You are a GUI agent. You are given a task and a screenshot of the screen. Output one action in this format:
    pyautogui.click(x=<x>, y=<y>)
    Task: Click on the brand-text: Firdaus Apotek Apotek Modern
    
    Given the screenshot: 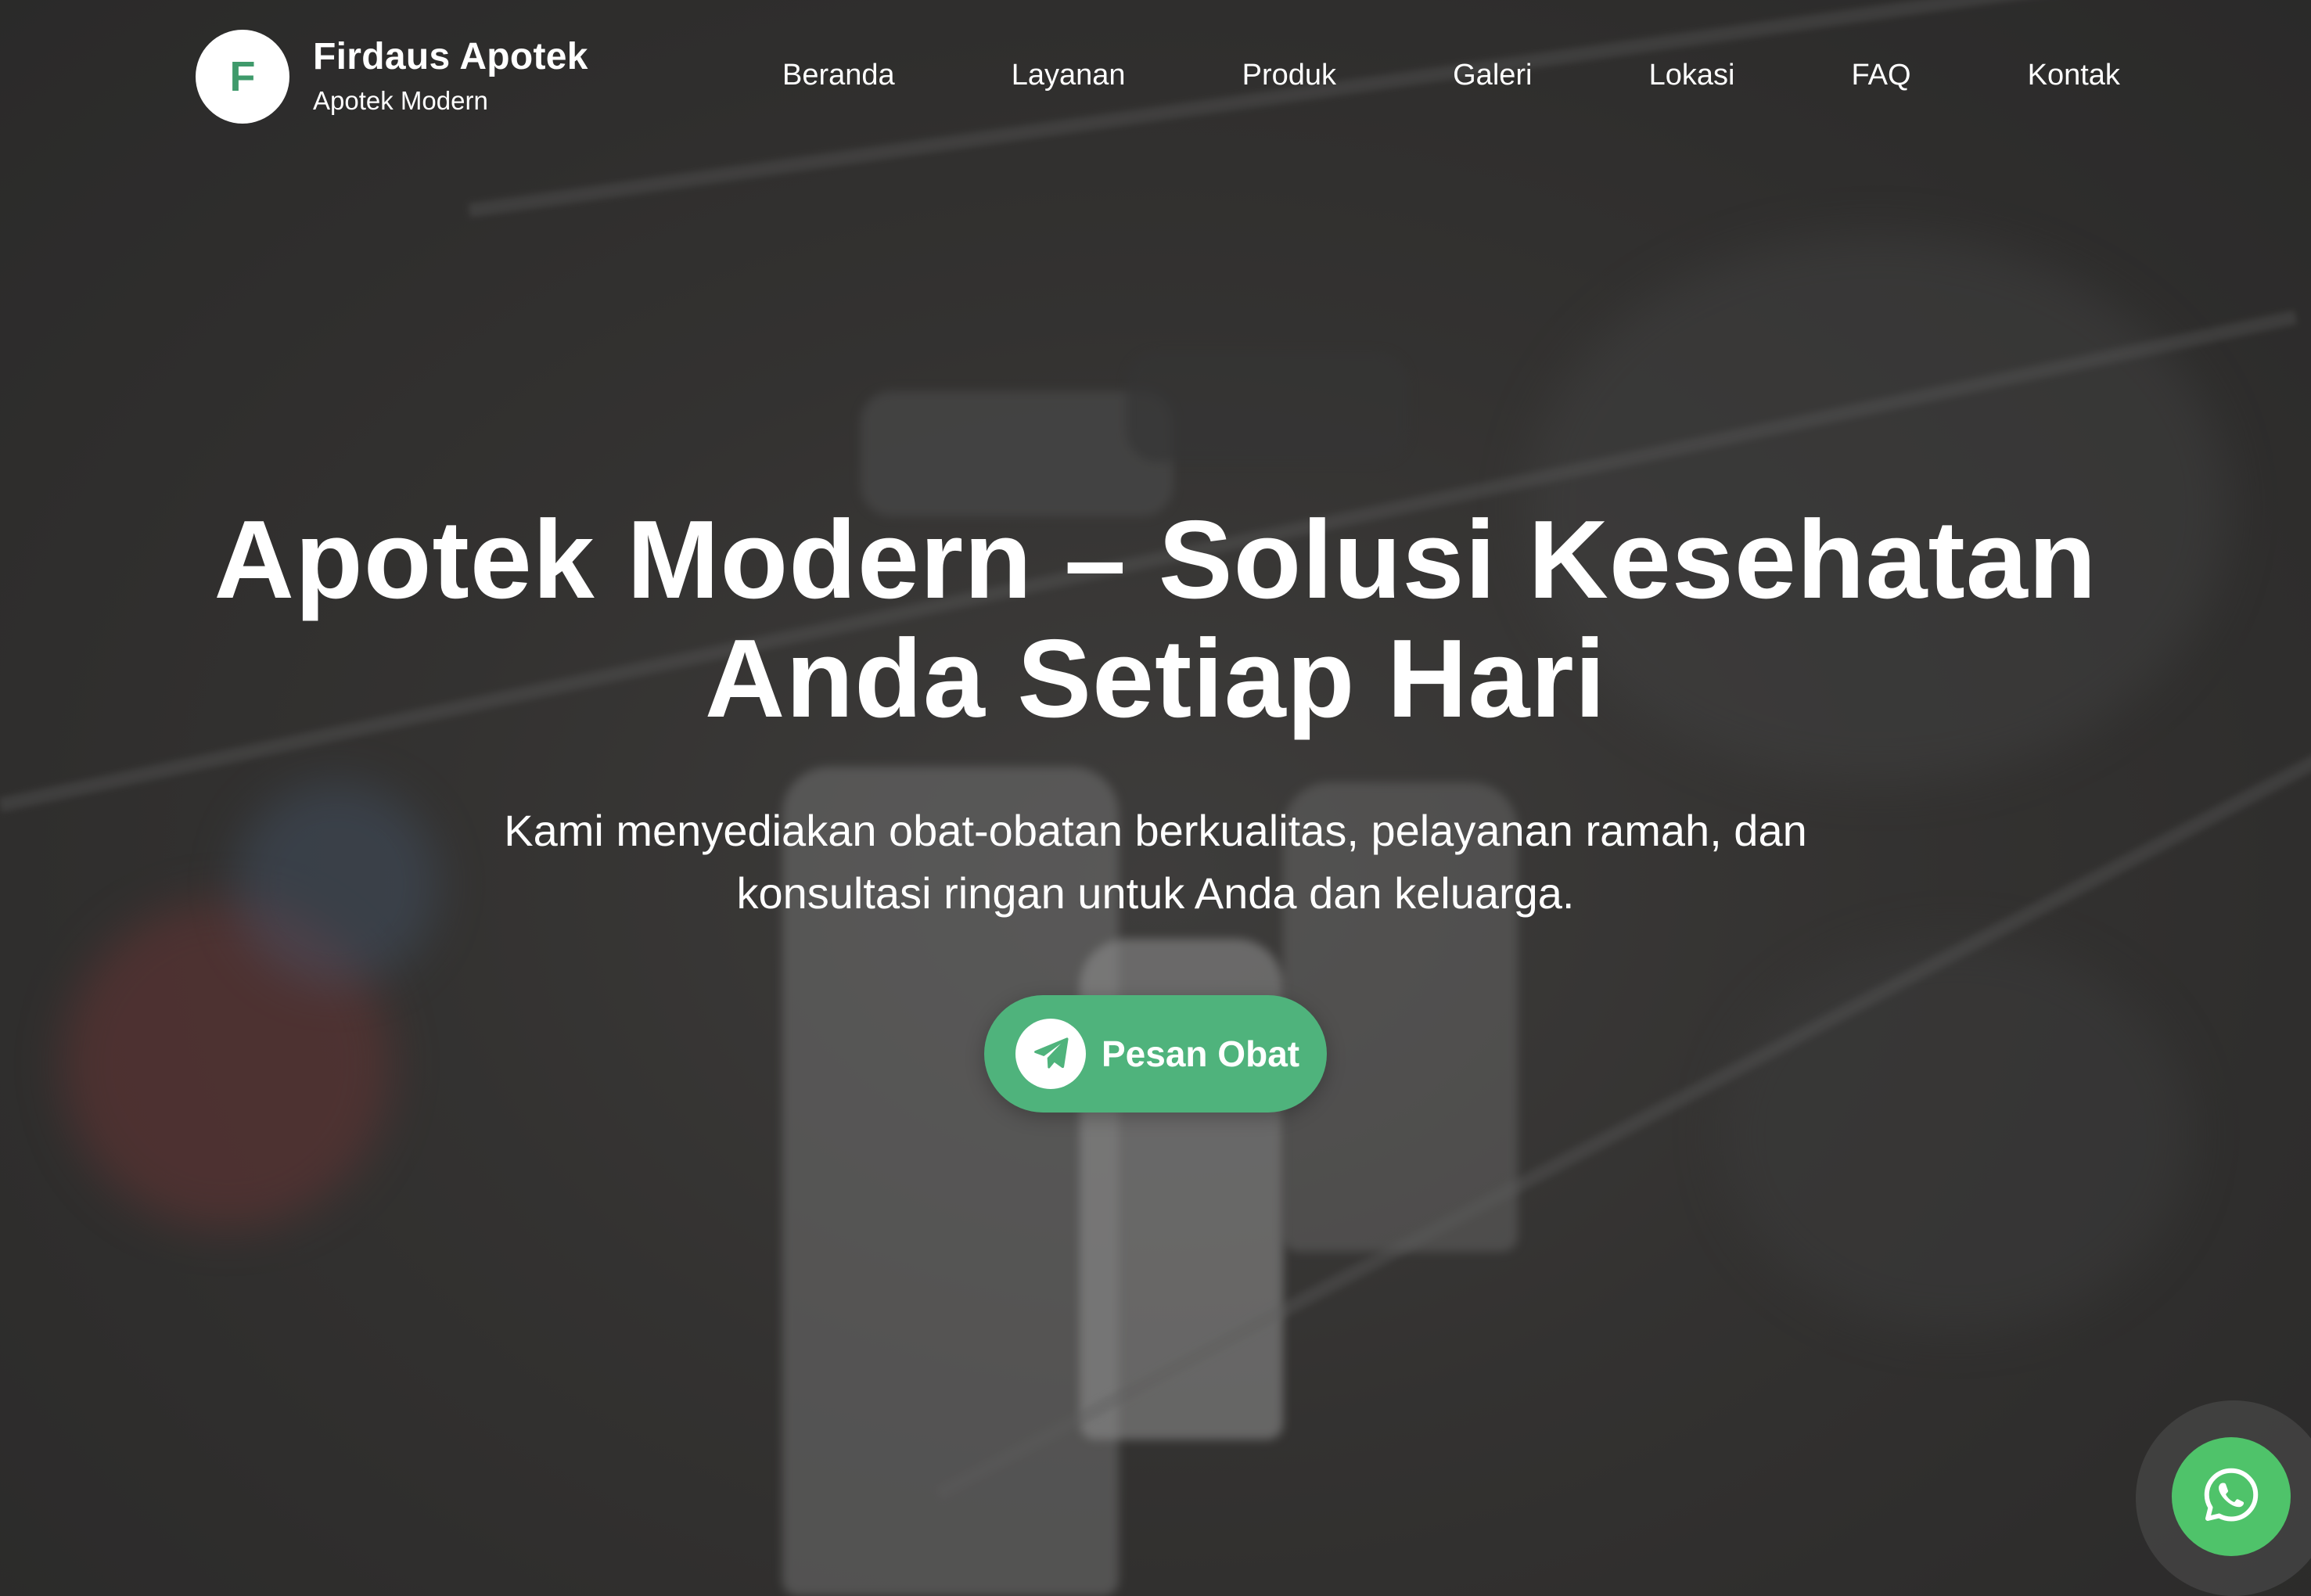 What is the action you would take?
    pyautogui.click(x=450, y=76)
    